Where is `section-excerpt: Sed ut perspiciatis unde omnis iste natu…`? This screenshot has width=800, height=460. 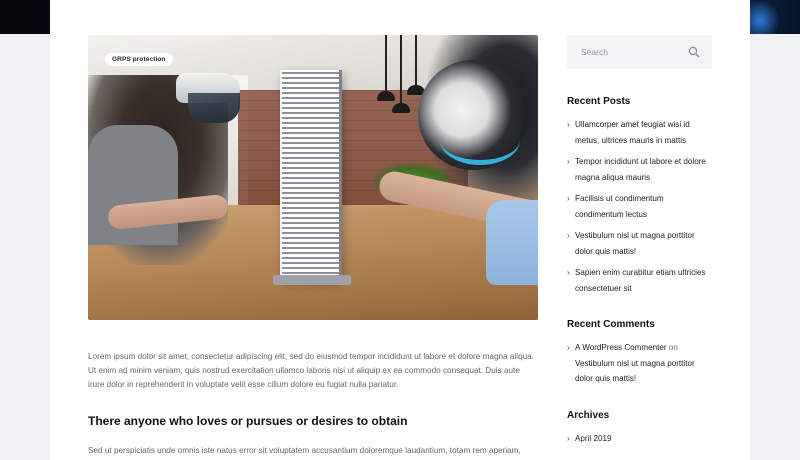
section-excerpt: Sed ut perspiciatis unde omnis iste natu… is located at coordinates (304, 450).